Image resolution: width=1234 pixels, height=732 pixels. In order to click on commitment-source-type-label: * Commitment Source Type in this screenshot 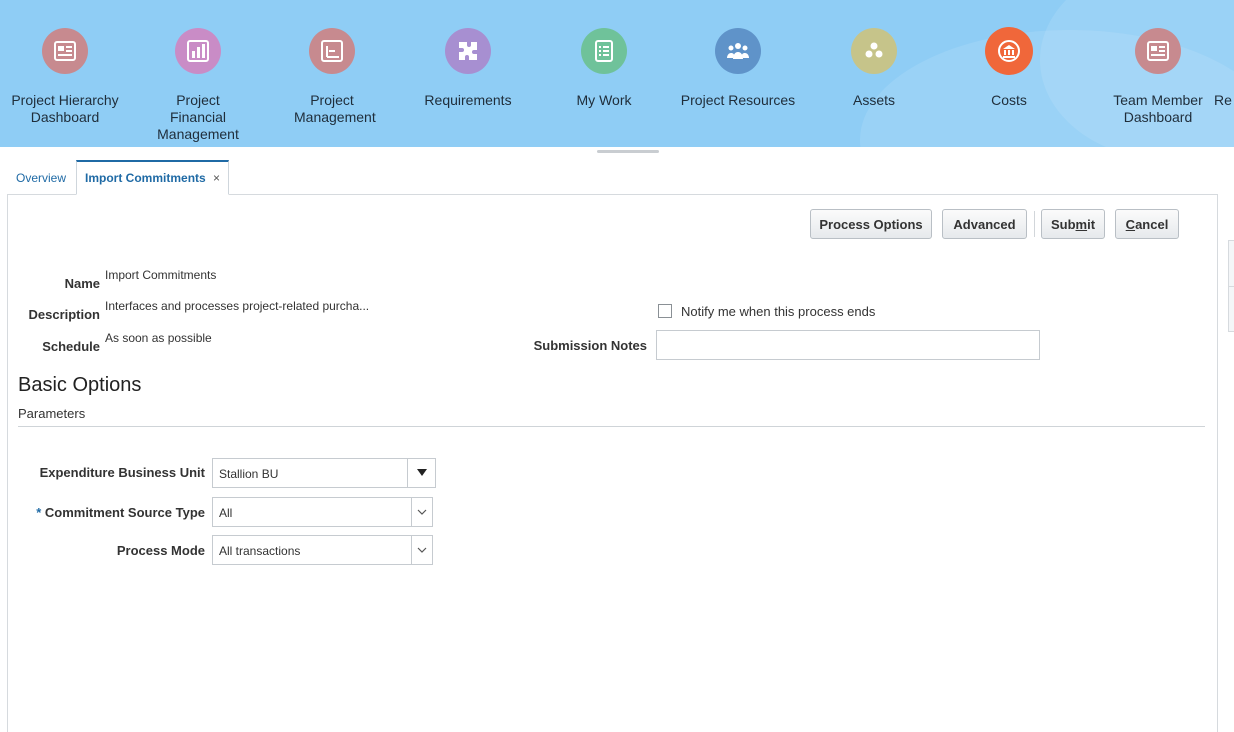, I will do `click(107, 512)`.